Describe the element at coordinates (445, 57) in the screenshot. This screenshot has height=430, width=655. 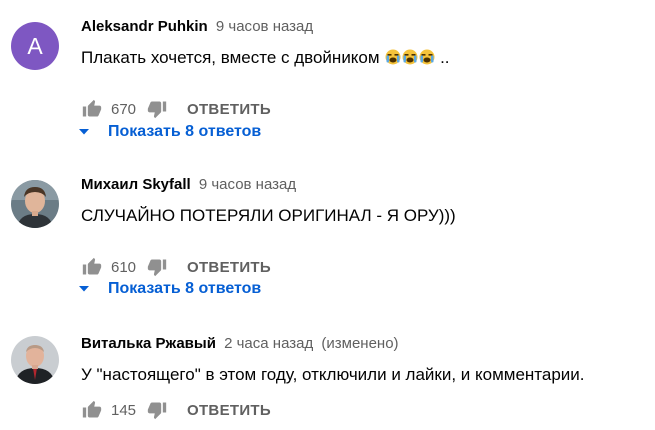
I see `comment-text-suffix: ..` at that location.